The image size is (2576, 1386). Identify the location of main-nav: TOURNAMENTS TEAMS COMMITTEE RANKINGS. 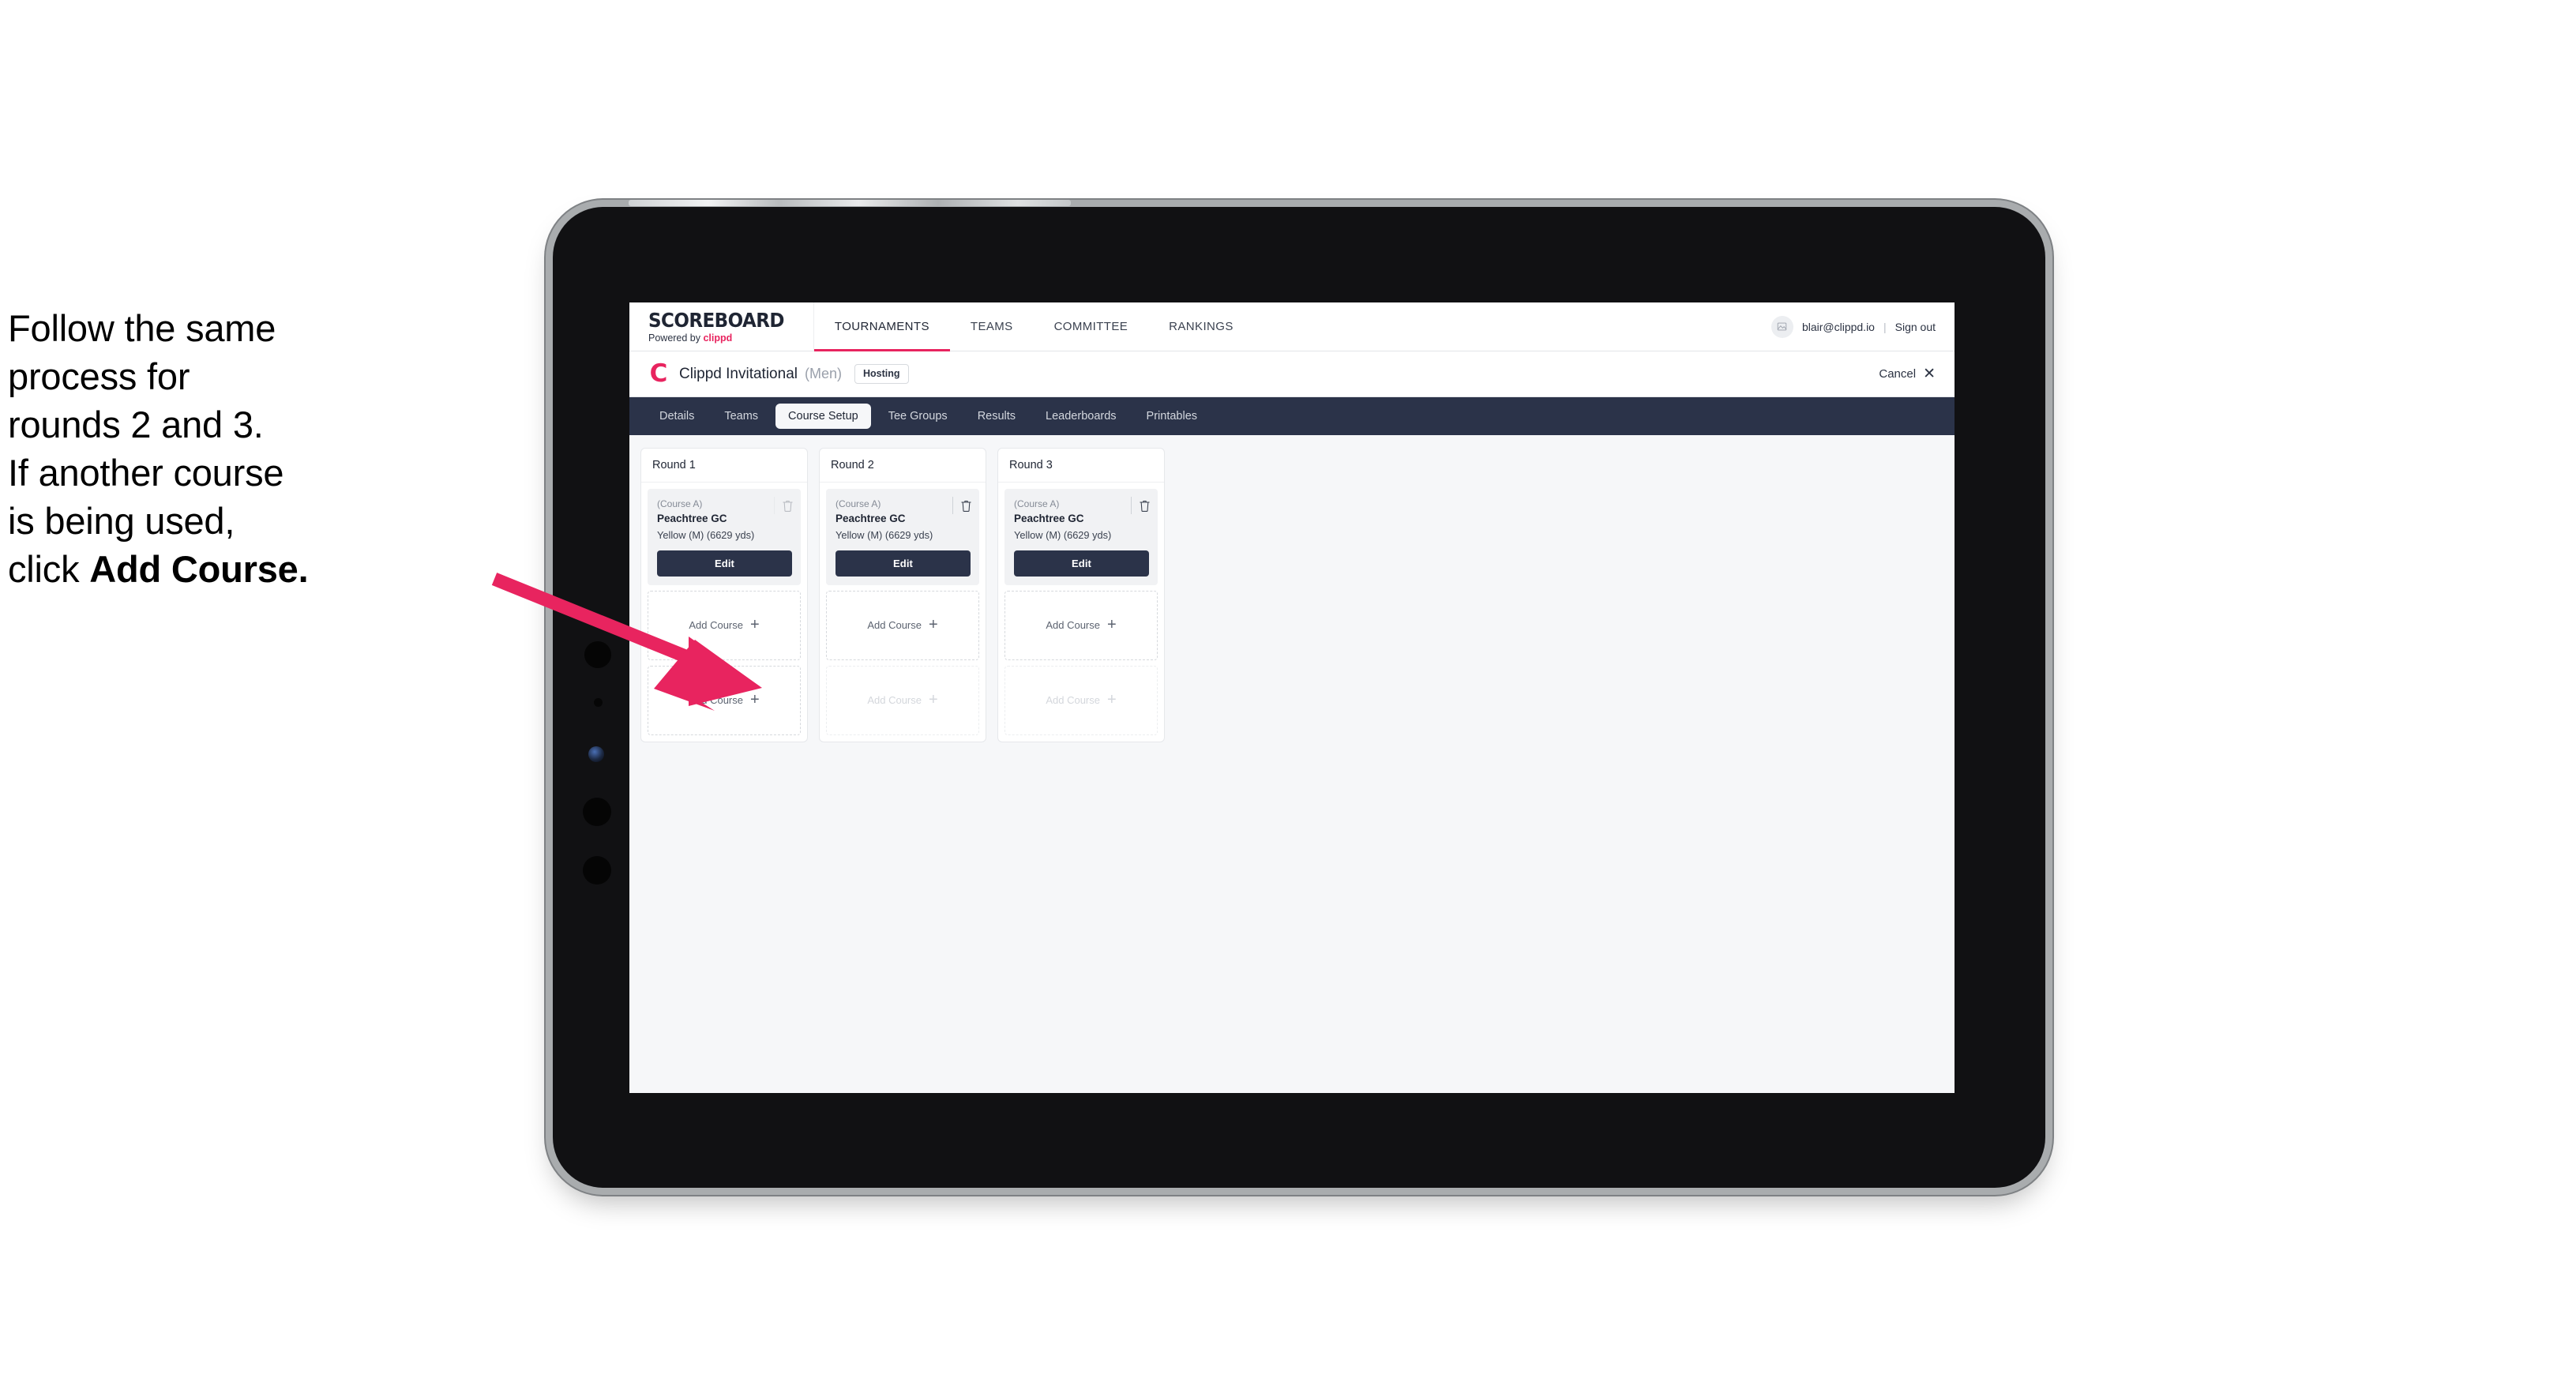
(1033, 326).